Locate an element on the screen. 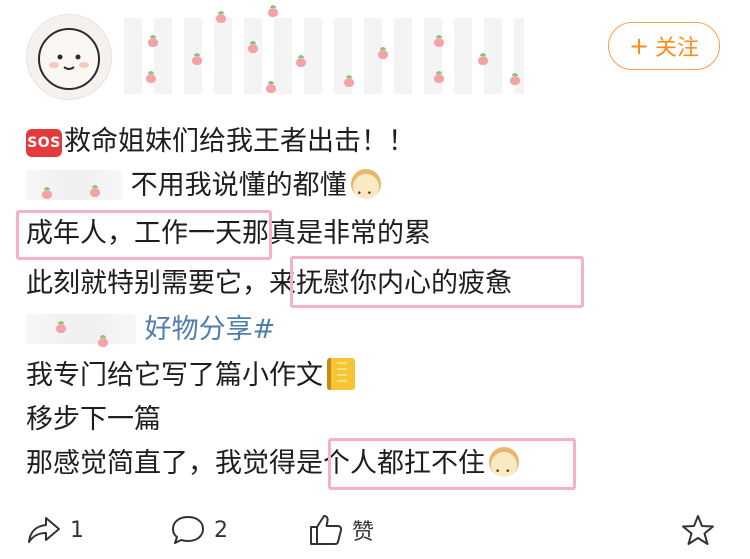  username-obscured is located at coordinates (324, 56).